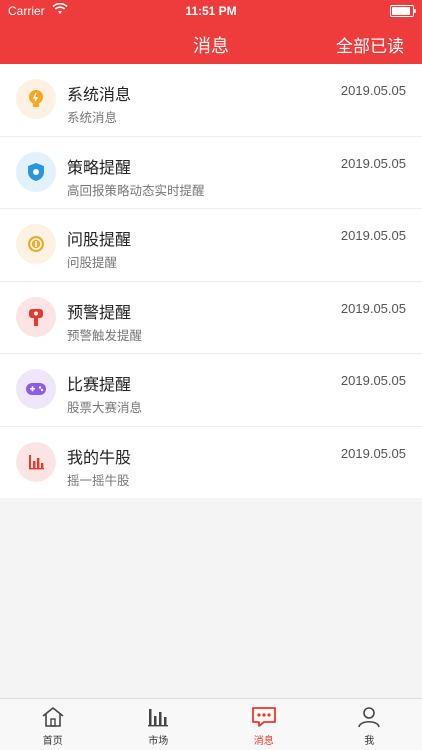 Image resolution: width=422 pixels, height=750 pixels. Describe the element at coordinates (36, 461) in the screenshot. I see `bar-chart-icon` at that location.